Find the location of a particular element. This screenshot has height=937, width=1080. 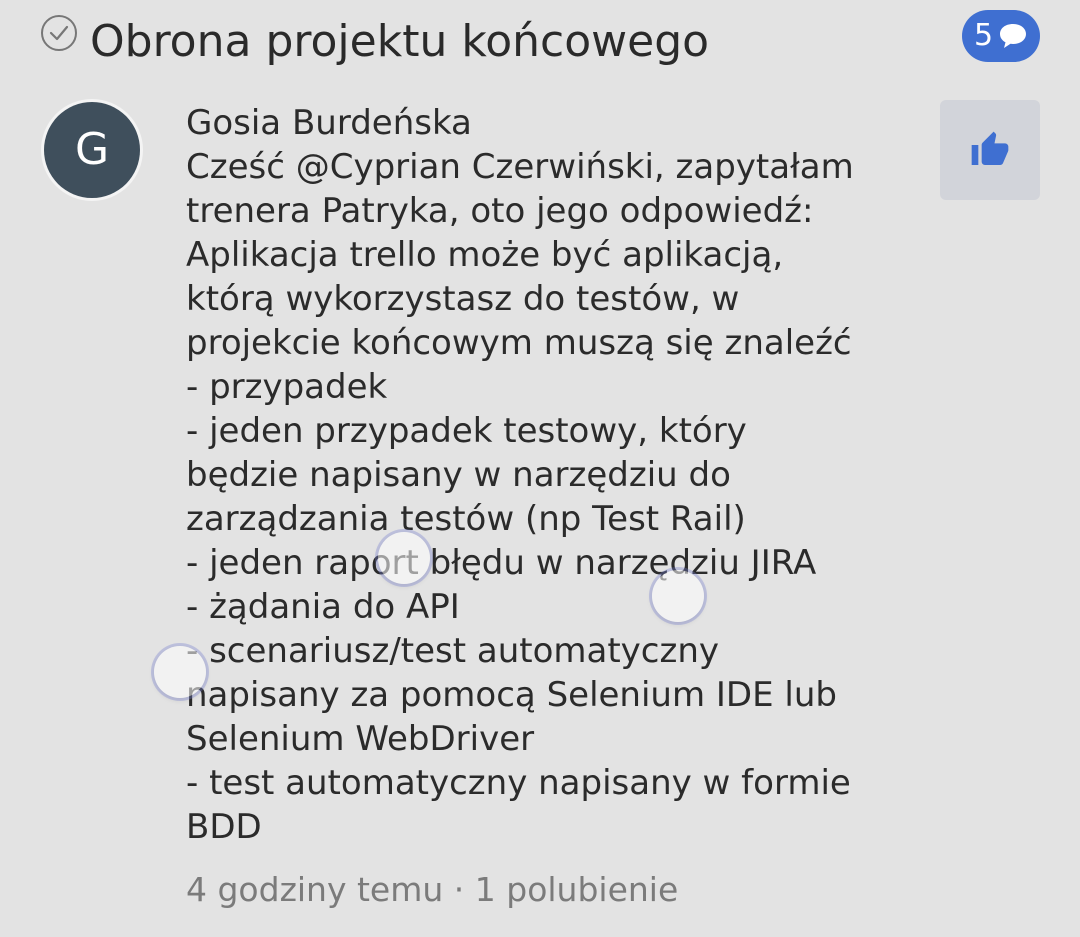

speech-bubble-icon is located at coordinates (1013, 36).